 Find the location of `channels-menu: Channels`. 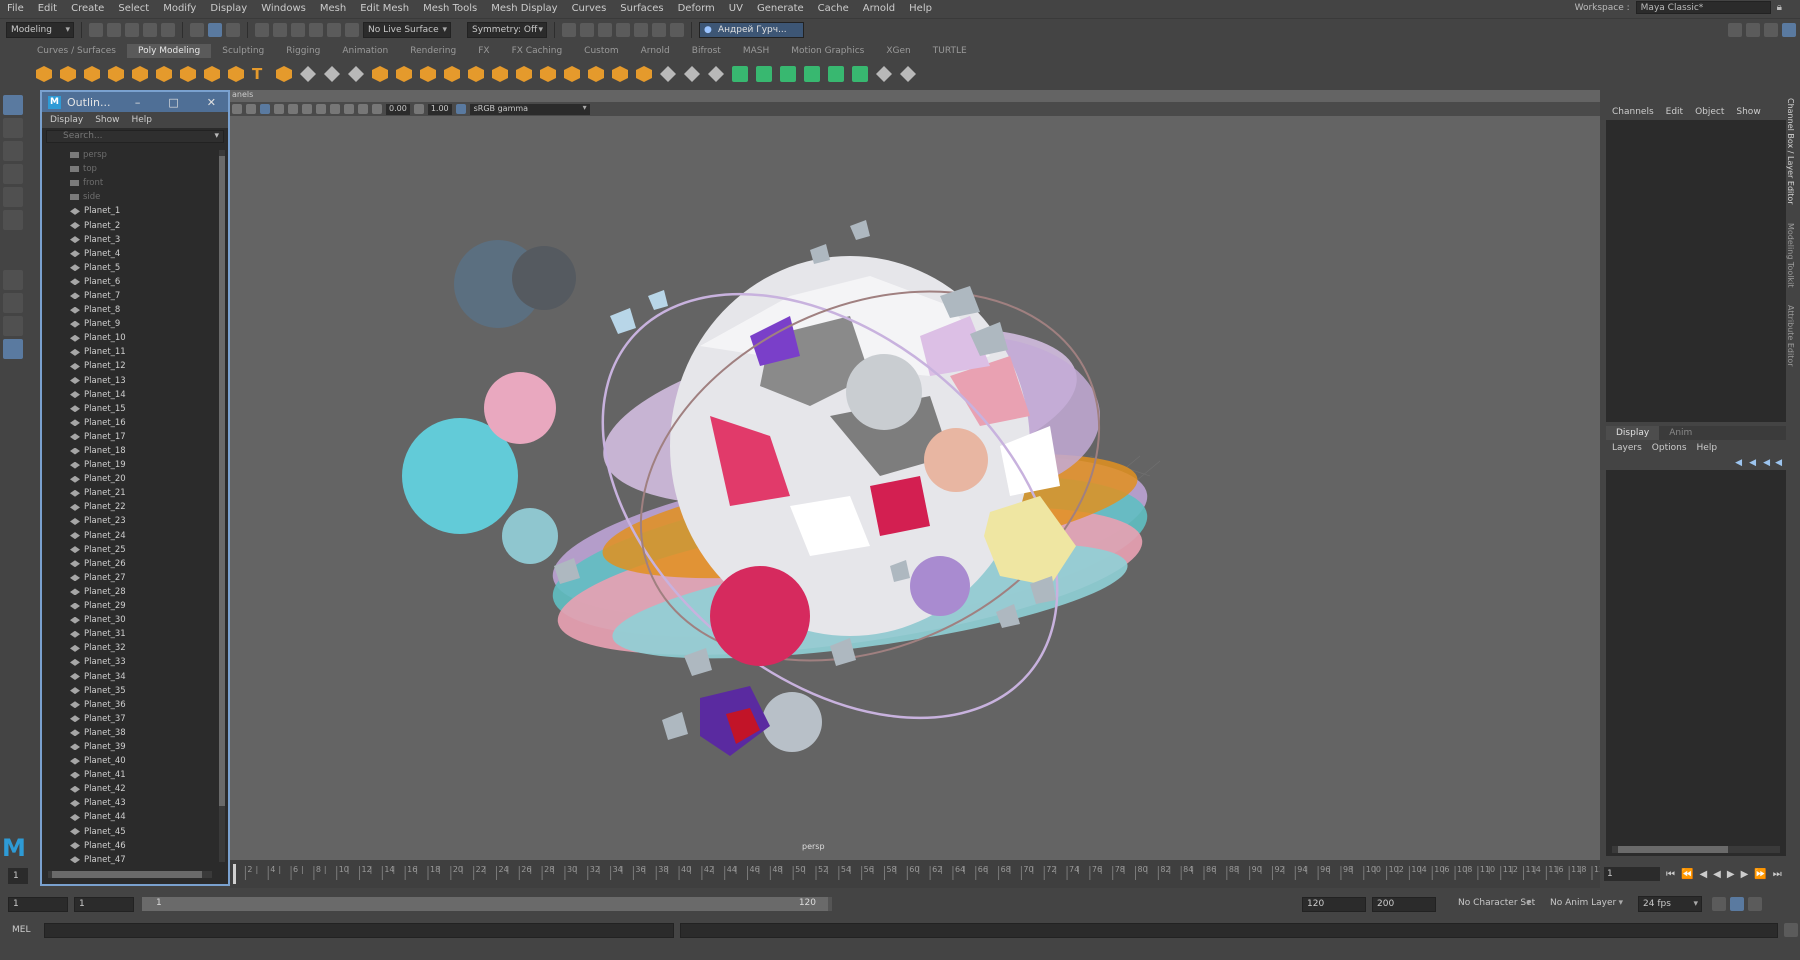

channels-menu: Channels is located at coordinates (1633, 112).